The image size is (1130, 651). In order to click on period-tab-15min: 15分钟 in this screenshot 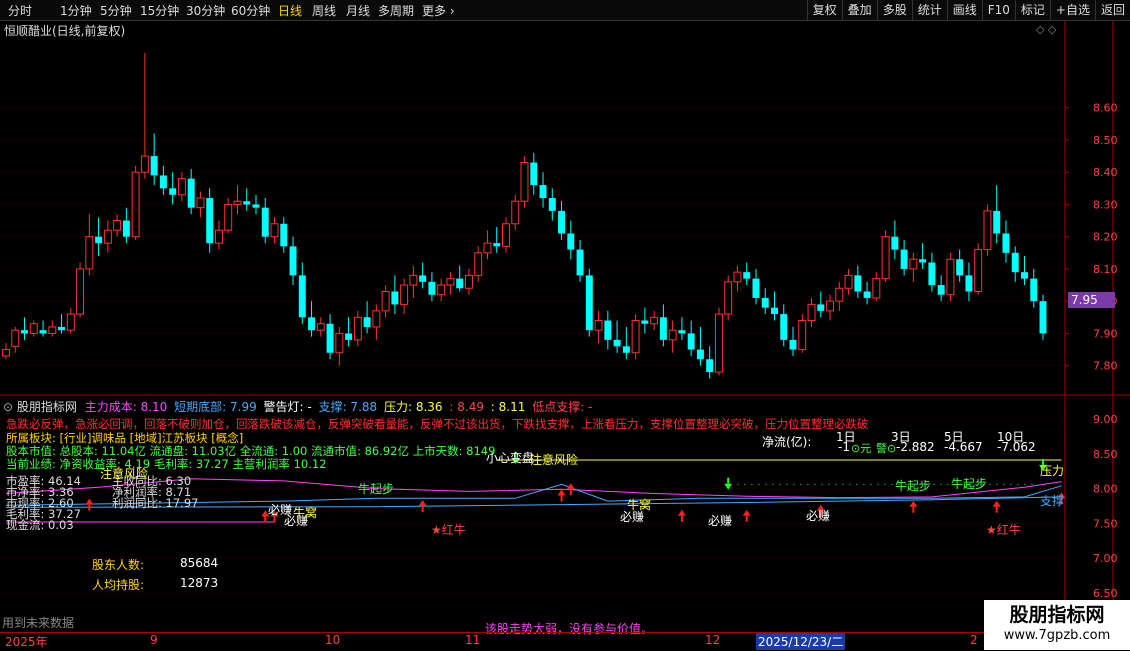, I will do `click(159, 10)`.